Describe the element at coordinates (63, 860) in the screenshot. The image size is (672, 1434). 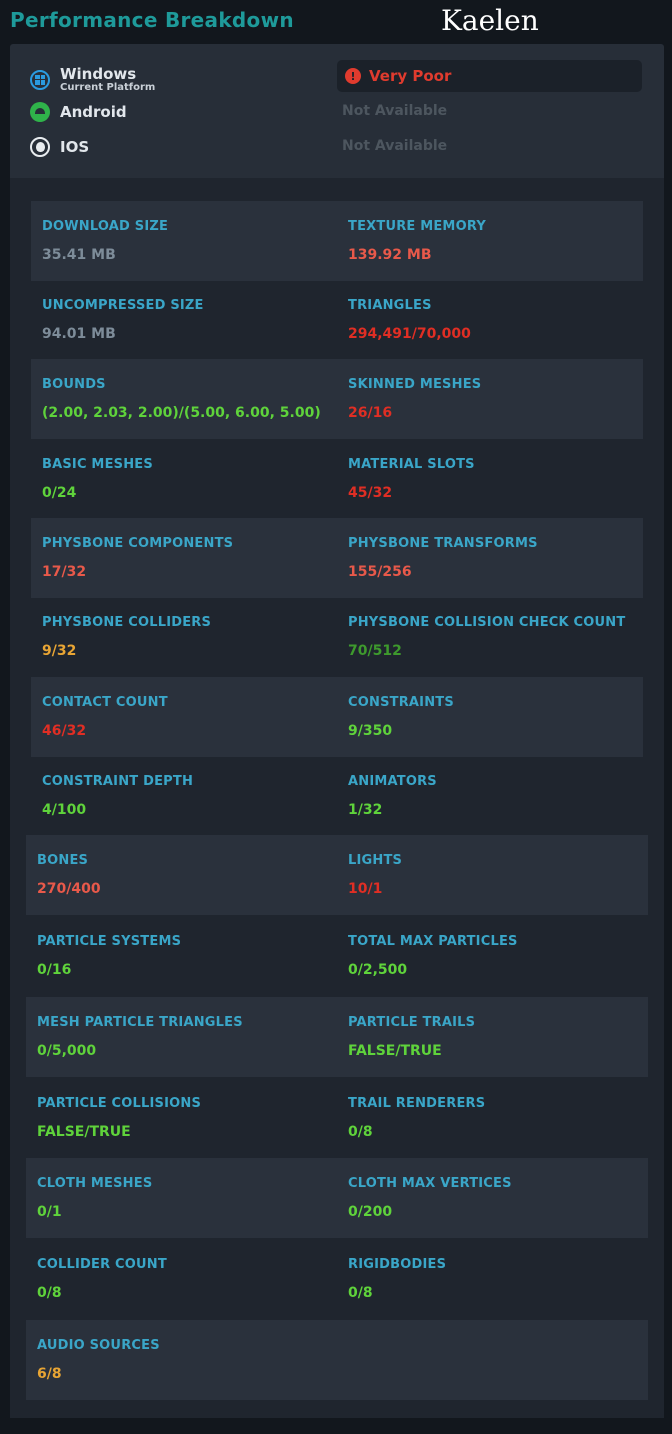
I see `stat-label: BONES` at that location.